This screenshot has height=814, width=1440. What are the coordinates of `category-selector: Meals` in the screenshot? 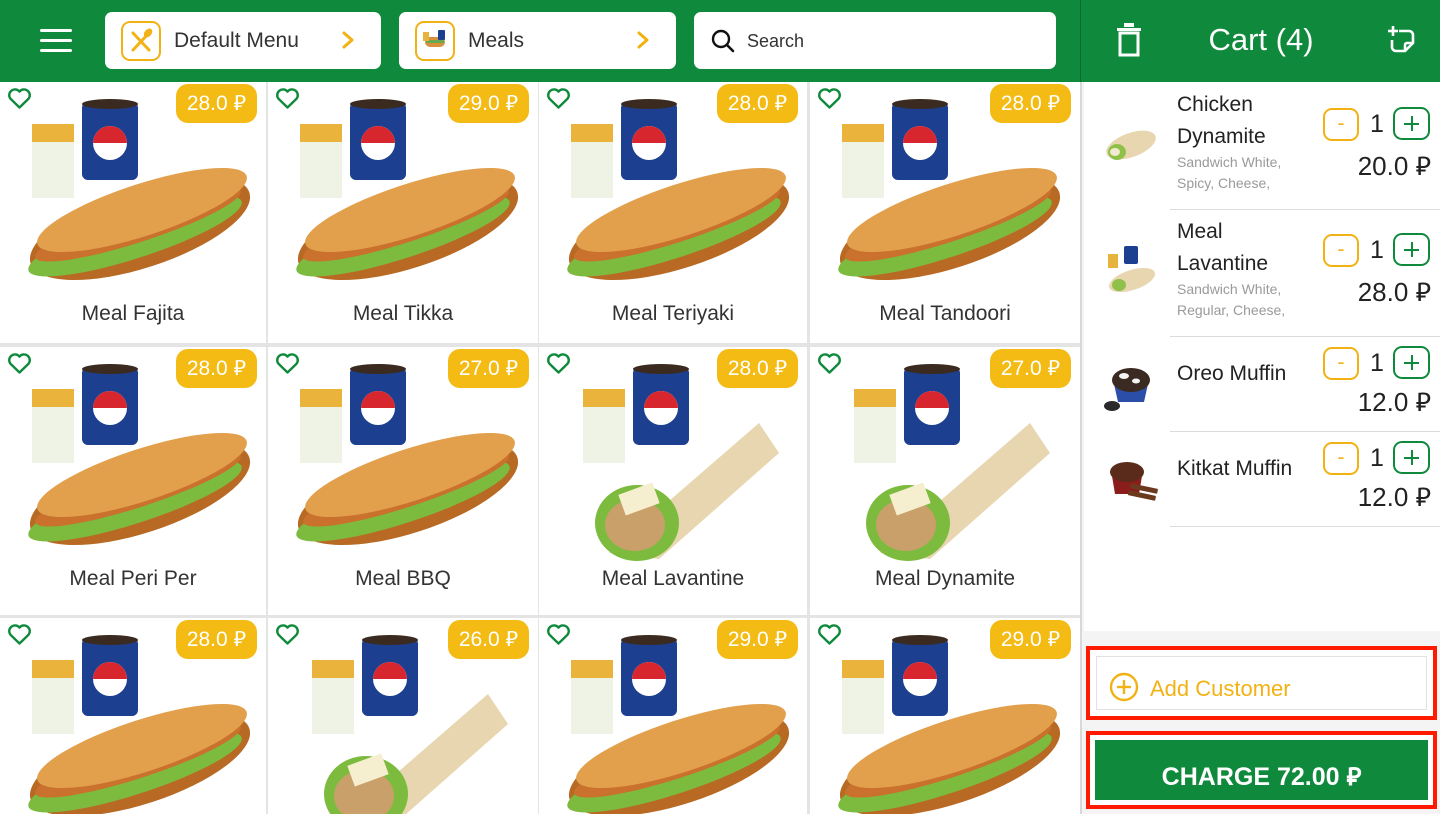 It's located at (537, 40).